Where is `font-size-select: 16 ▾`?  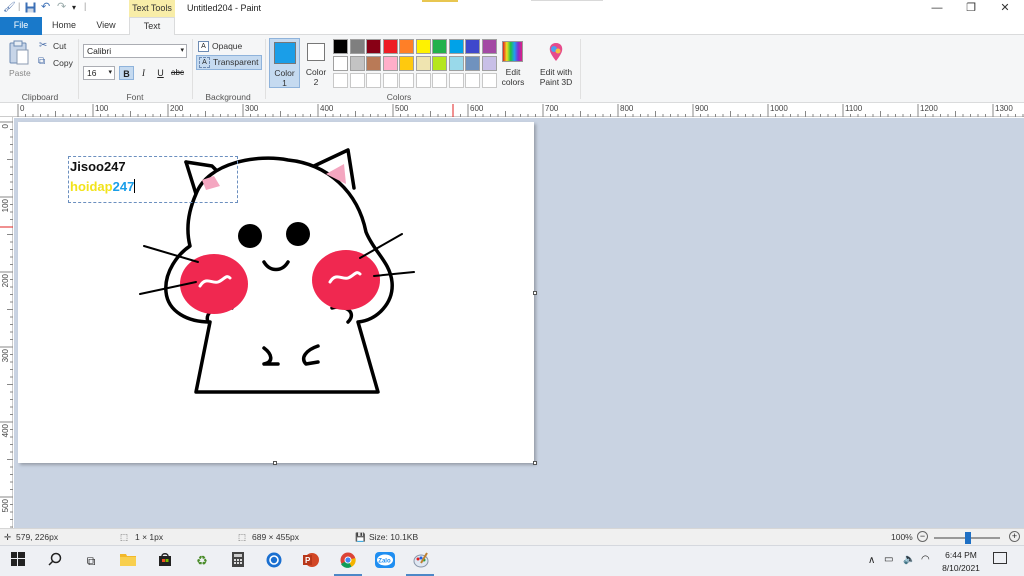 font-size-select: 16 ▾ is located at coordinates (99, 73).